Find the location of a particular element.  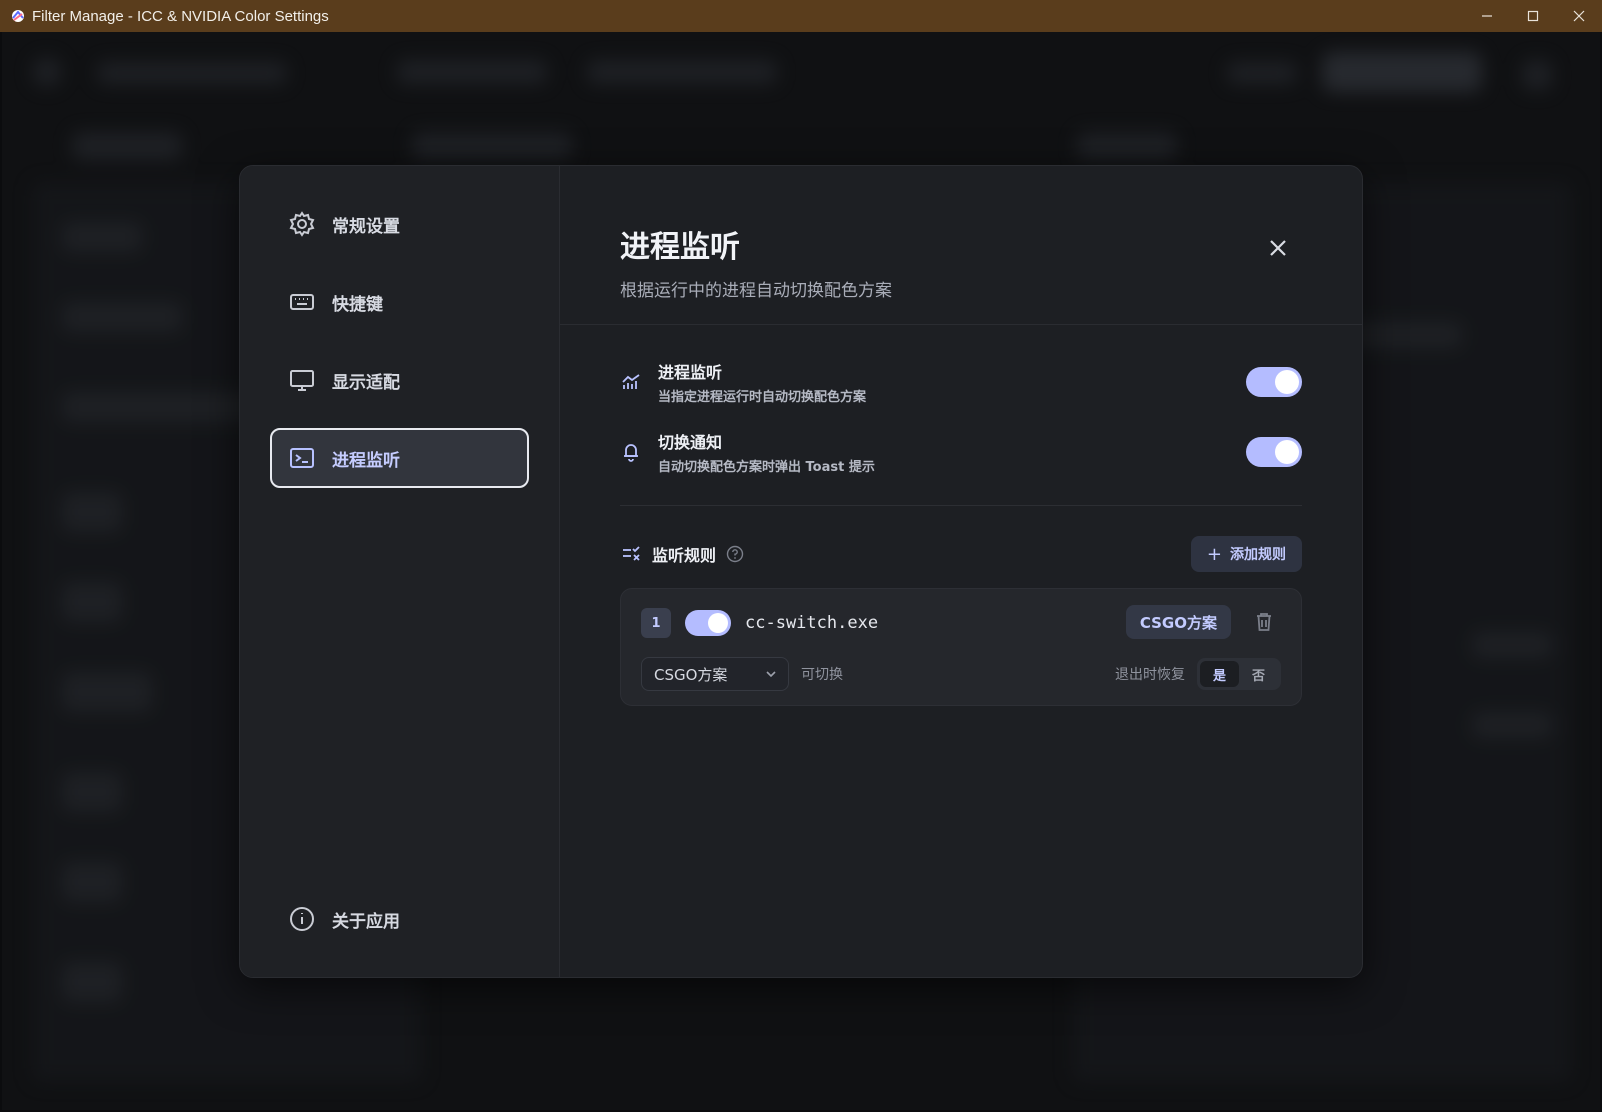

plus-icon: + is located at coordinates (1214, 554).